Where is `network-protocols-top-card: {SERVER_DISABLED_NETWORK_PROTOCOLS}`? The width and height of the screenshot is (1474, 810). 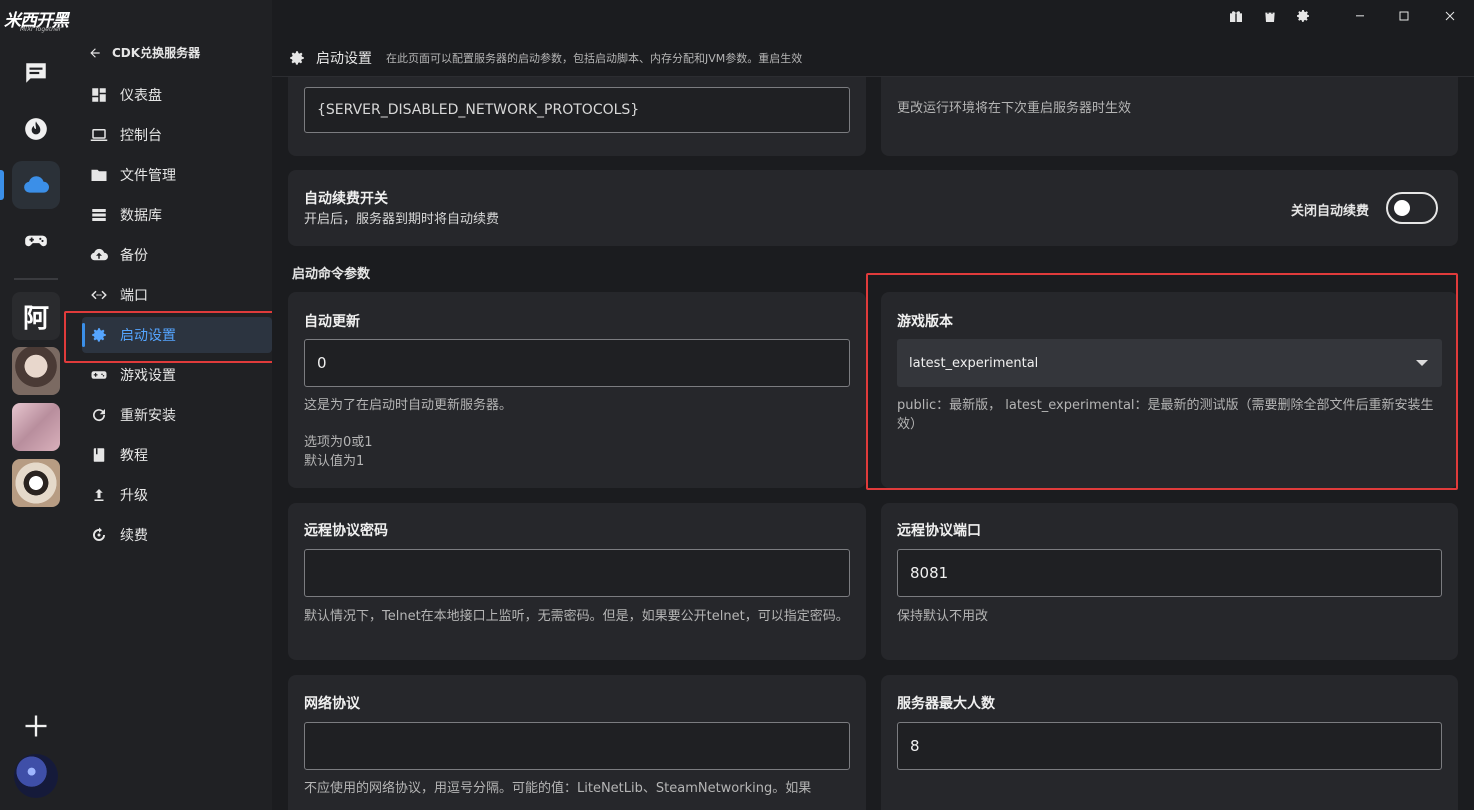
network-protocols-top-card: {SERVER_DISABLED_NETWORK_PROTOCOLS} is located at coordinates (577, 116).